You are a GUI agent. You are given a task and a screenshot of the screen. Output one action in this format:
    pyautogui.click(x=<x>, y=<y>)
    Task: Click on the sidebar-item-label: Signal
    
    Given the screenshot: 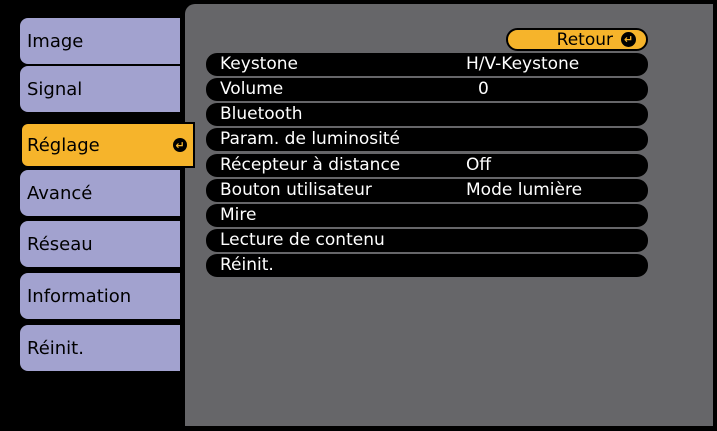 What is the action you would take?
    pyautogui.click(x=55, y=89)
    